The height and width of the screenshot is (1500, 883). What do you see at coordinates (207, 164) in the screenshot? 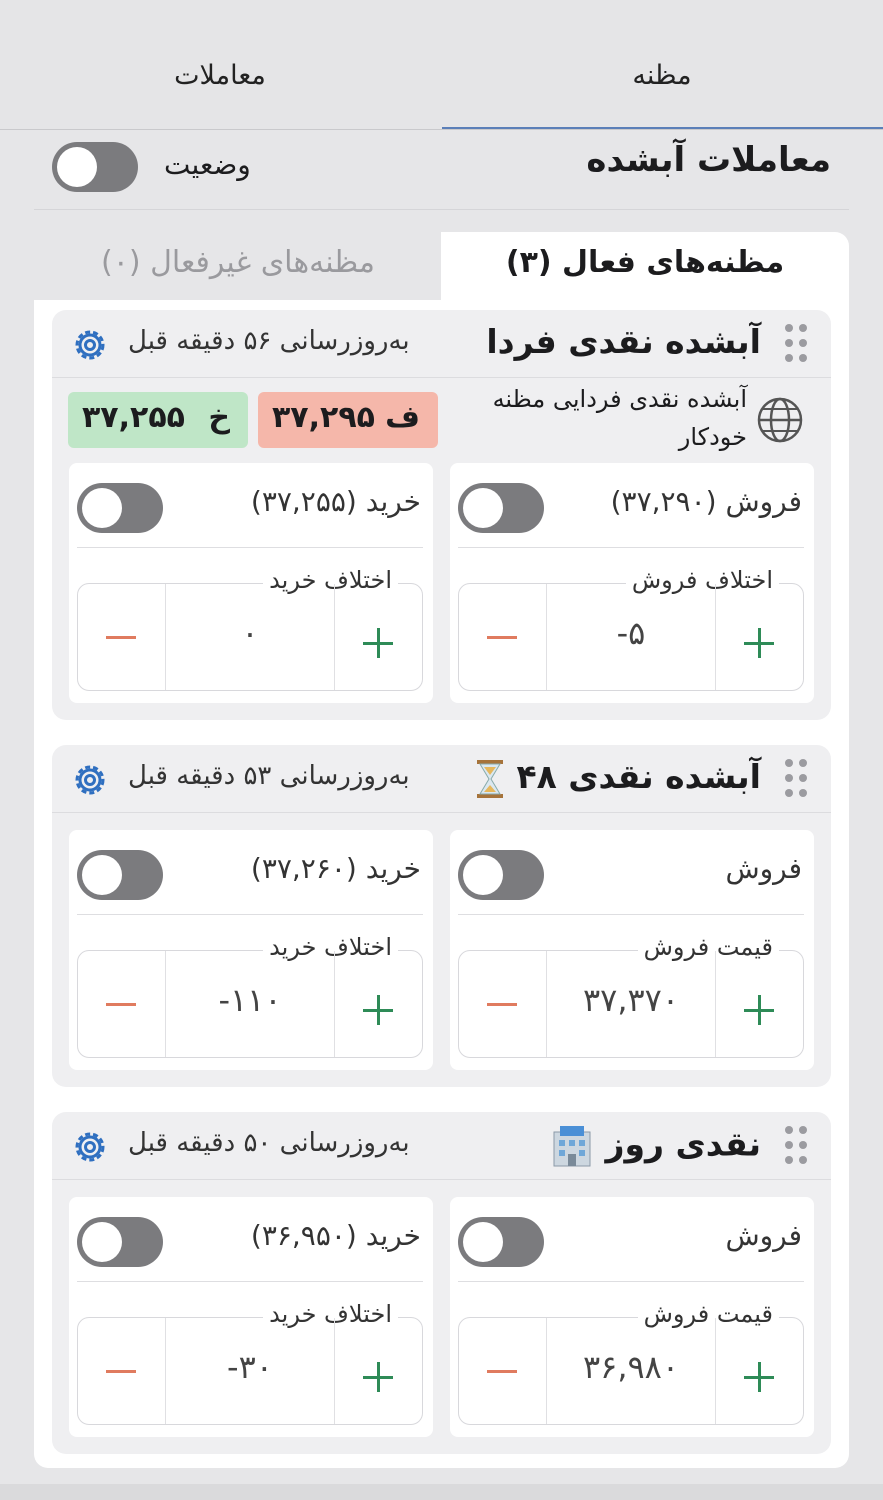
I see `status-label: وضعیت` at bounding box center [207, 164].